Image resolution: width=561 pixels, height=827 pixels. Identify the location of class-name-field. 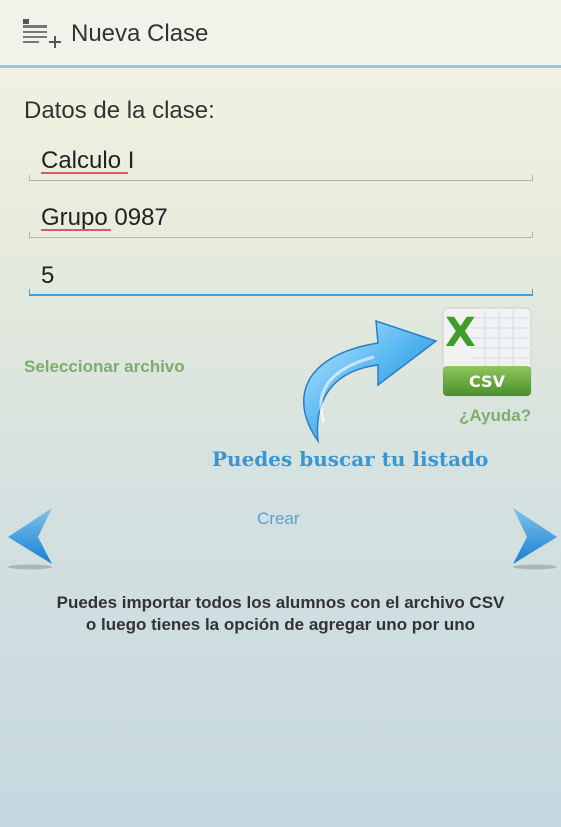
(287, 161).